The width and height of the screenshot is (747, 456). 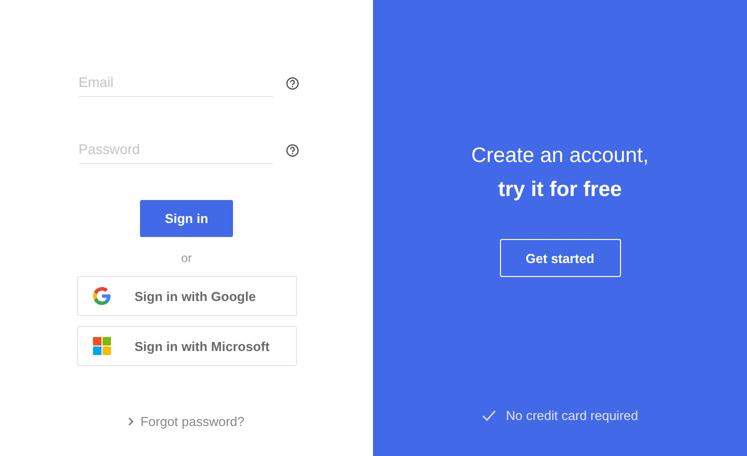 I want to click on provider-sign-in-button: Sign in with Microsoft, so click(x=186, y=346).